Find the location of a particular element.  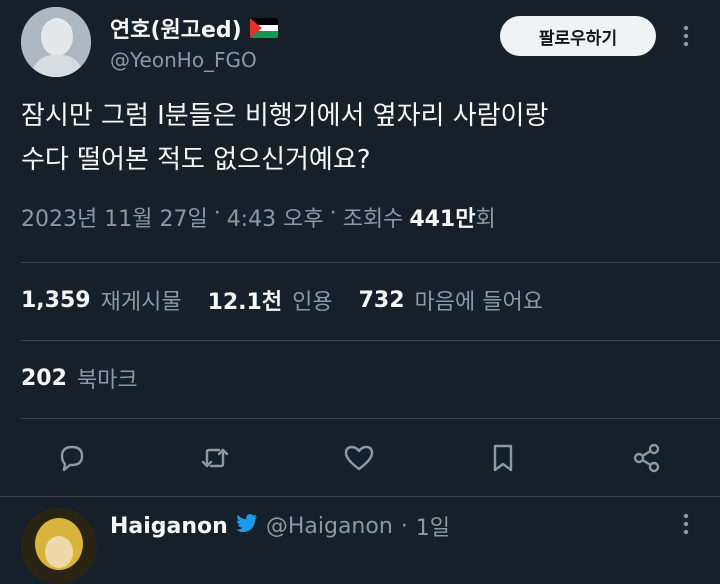

reply-header: Haiganon @Haiganon · 1일 is located at coordinates (280, 526).